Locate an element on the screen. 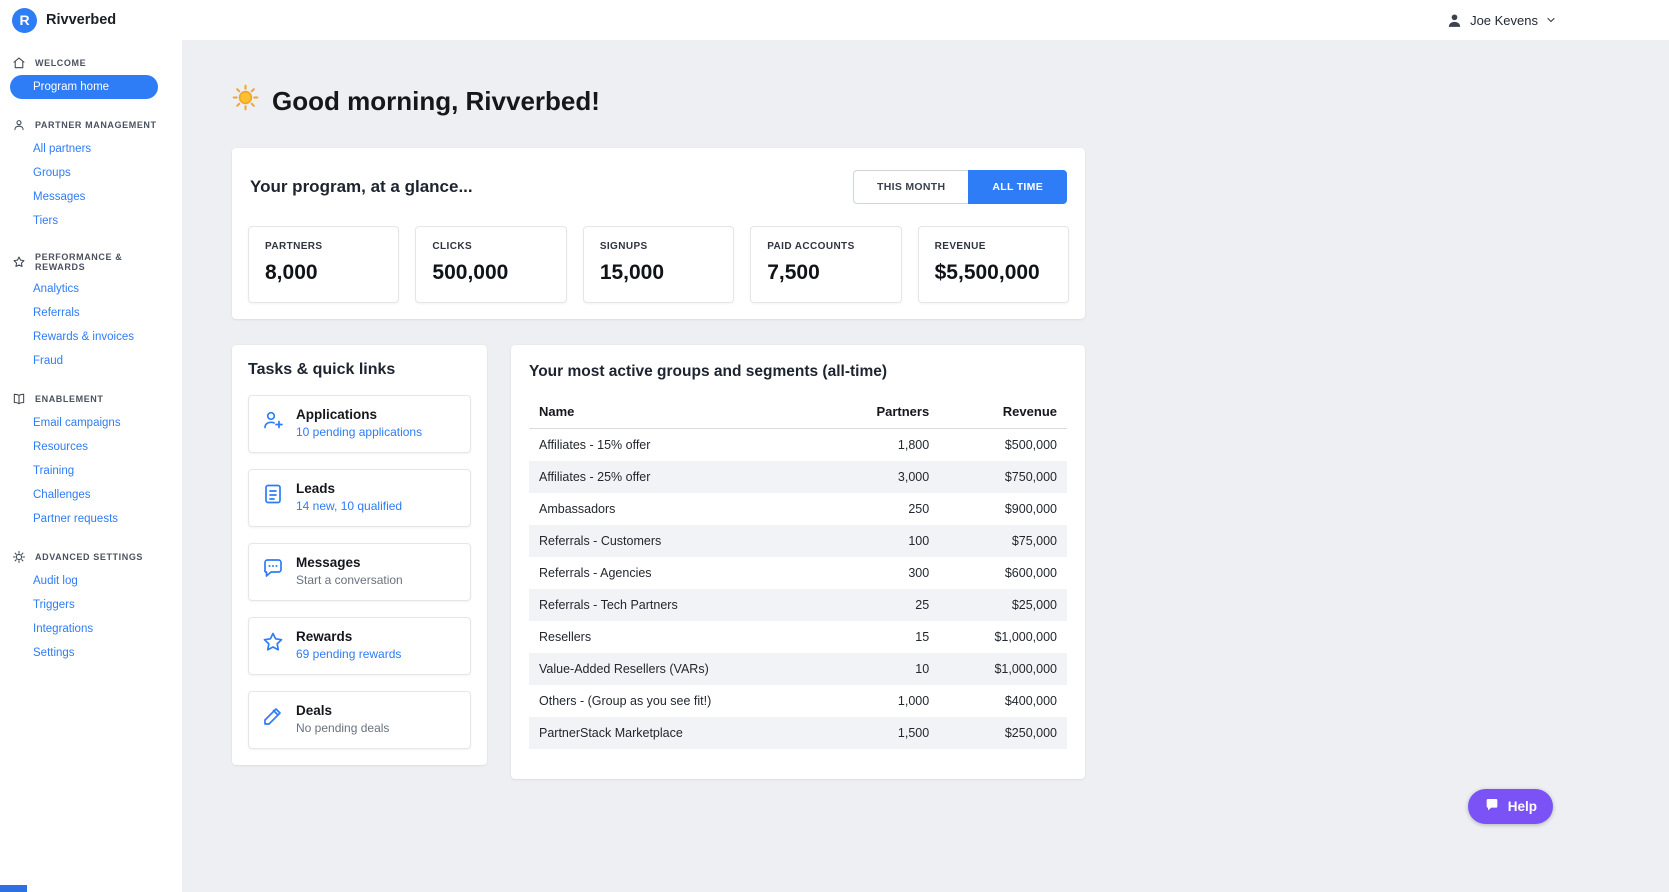 The image size is (1669, 892). sidebar-item-tiers: Tiers is located at coordinates (91, 221).